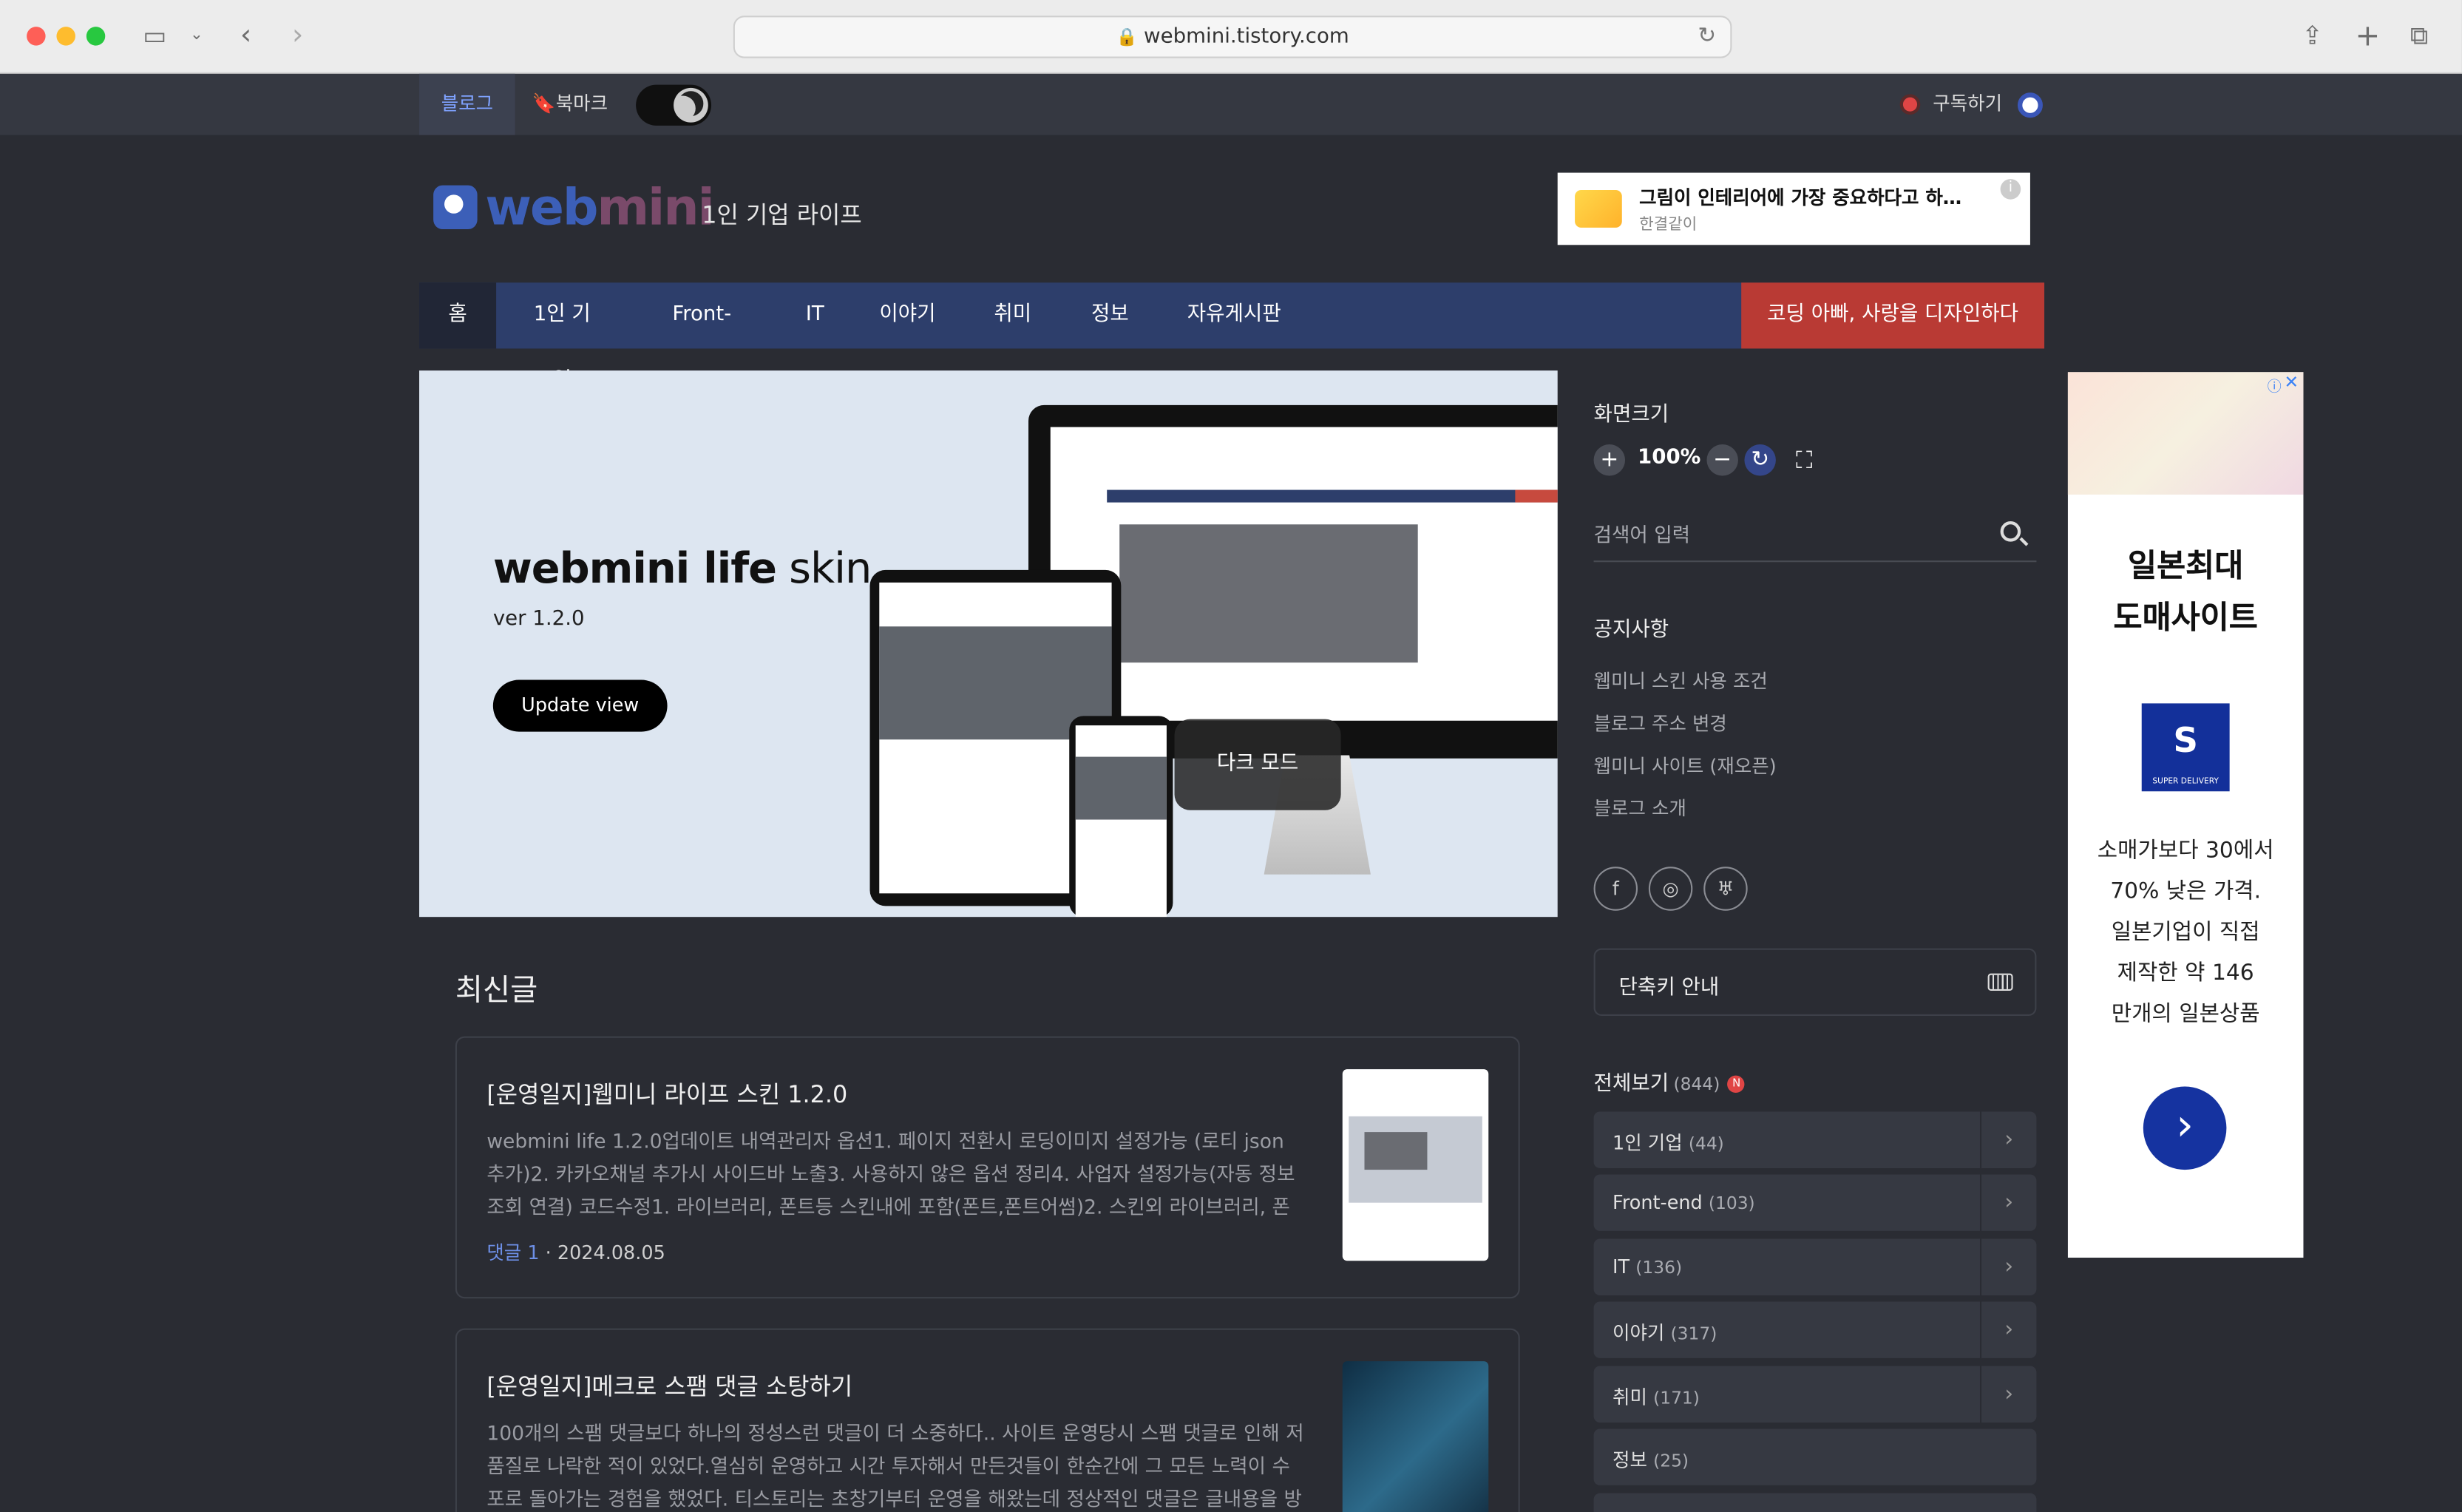 This screenshot has height=1512, width=2462. I want to click on notice-item: 블로그 주소 변경, so click(1660, 723).